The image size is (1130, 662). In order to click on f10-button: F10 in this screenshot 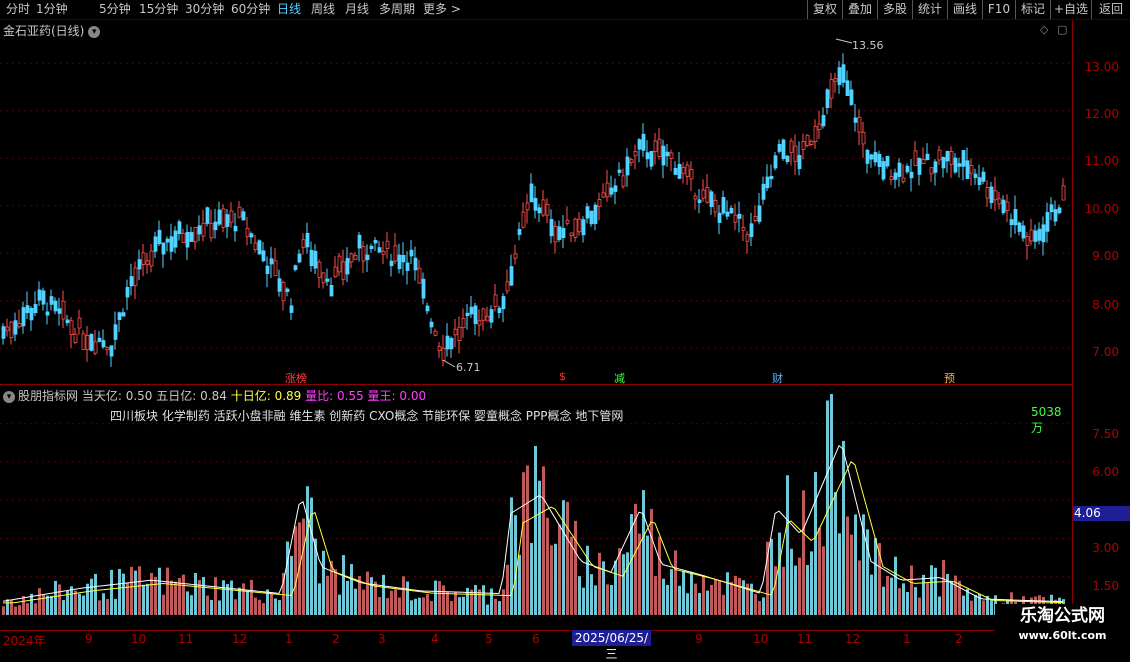, I will do `click(998, 9)`.